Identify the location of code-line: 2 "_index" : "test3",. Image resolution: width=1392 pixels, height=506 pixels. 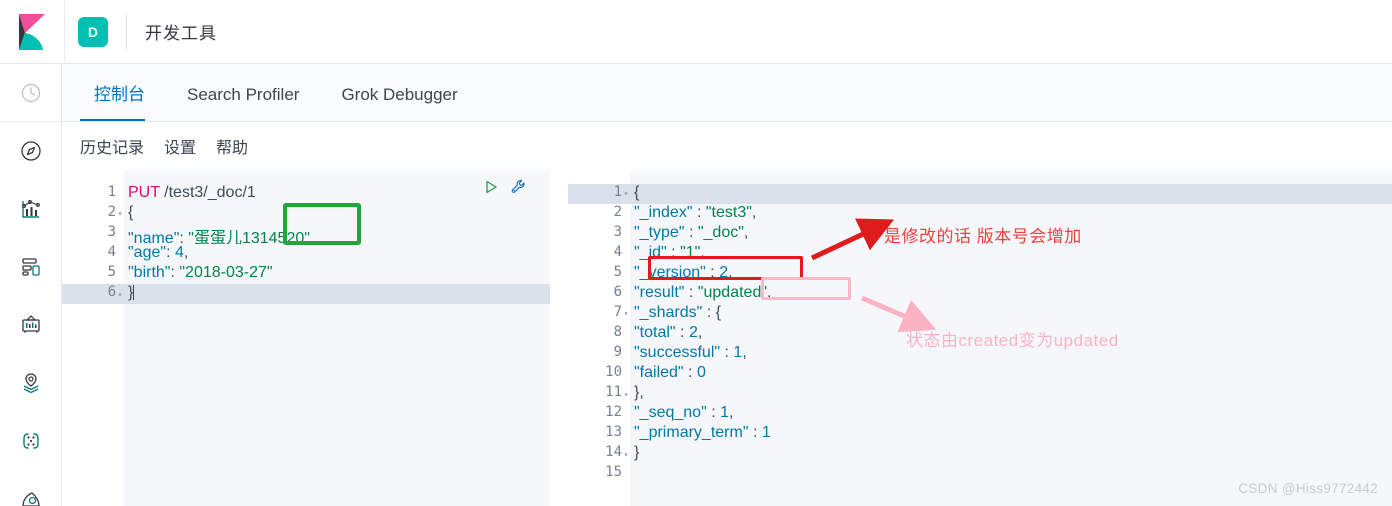
(980, 214).